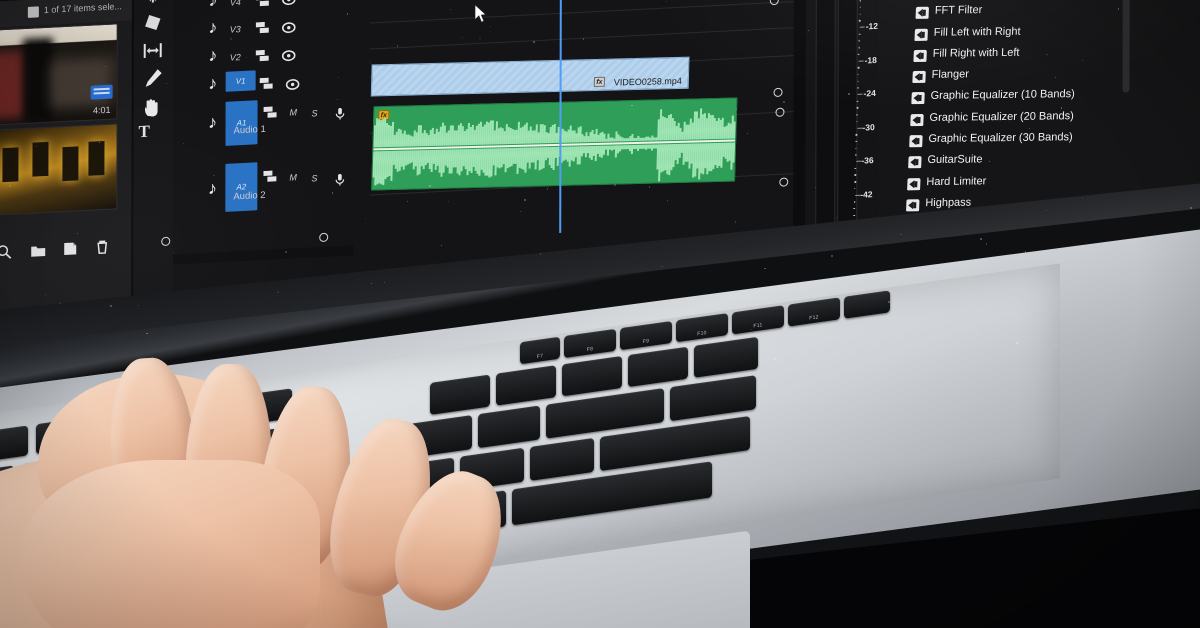  I want to click on video-clip: fx VIDEO0258.mp4, so click(530, 76).